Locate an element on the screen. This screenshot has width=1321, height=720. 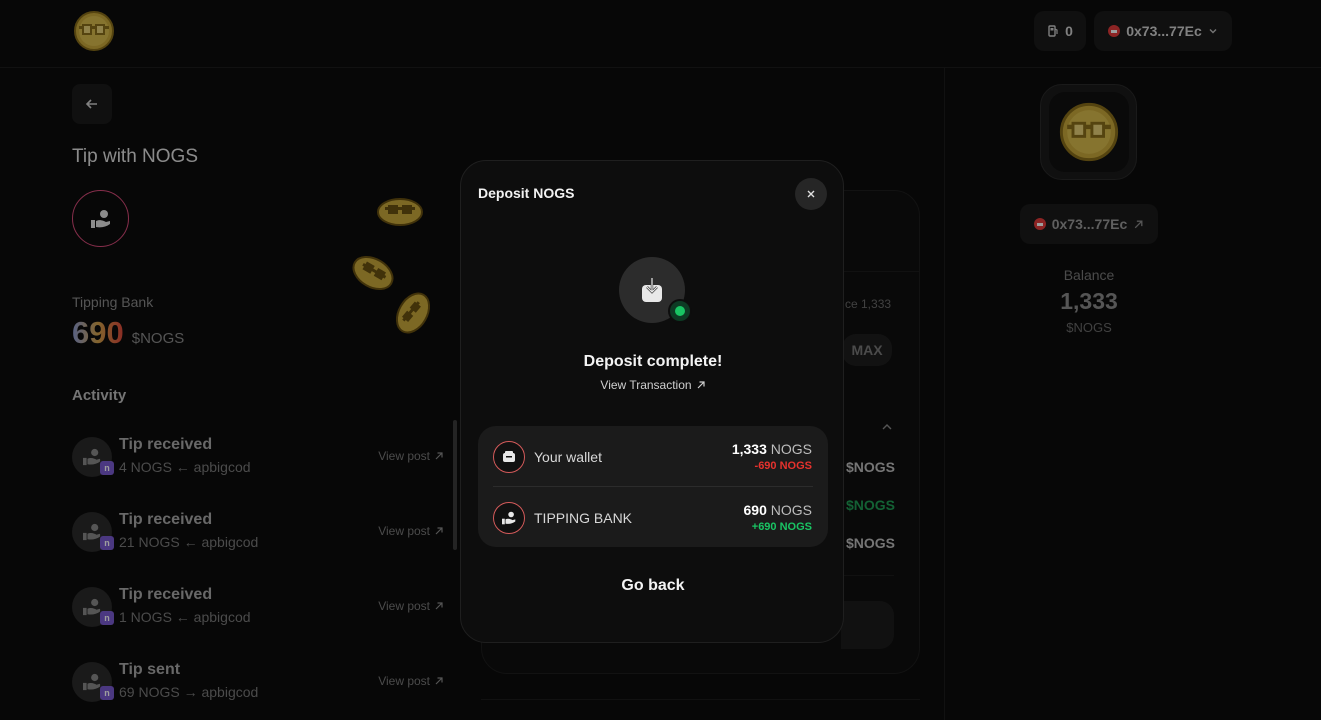
summary-amount-value: 1,333 is located at coordinates (749, 449).